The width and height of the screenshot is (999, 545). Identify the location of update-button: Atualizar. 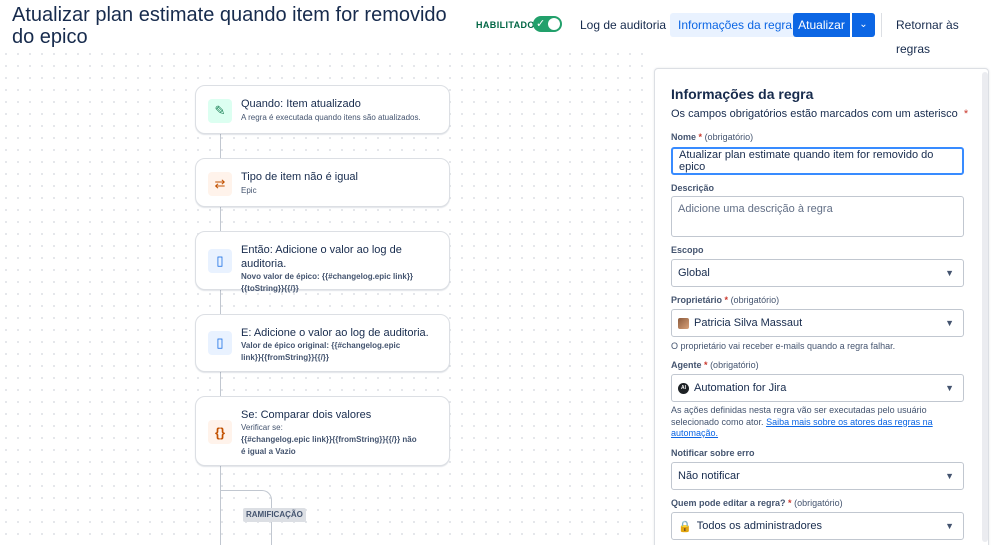
(821, 25).